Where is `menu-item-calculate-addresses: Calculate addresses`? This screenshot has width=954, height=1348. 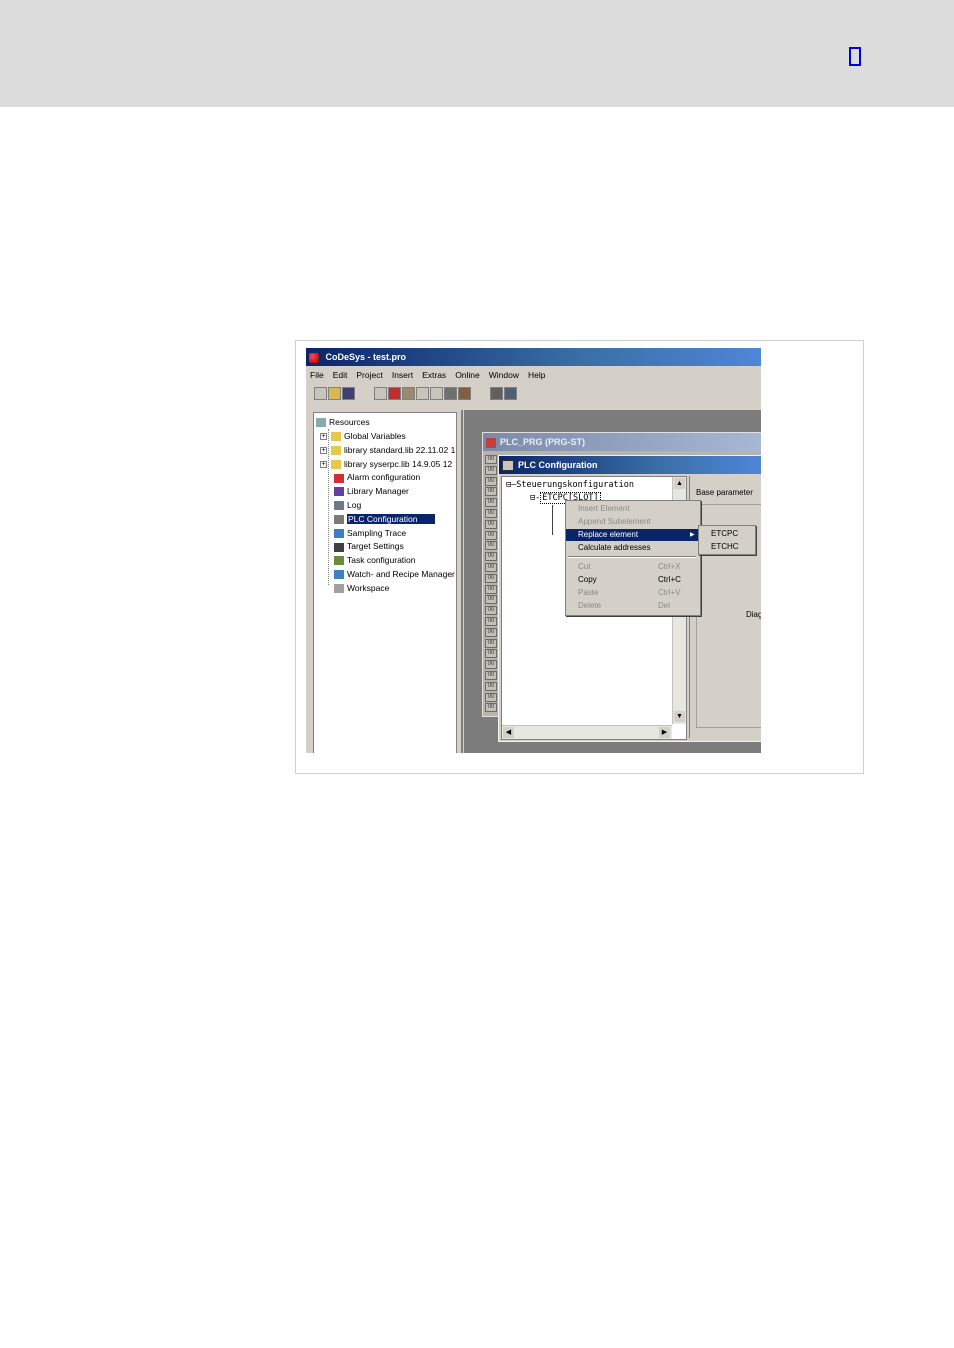 menu-item-calculate-addresses: Calculate addresses is located at coordinates (632, 548).